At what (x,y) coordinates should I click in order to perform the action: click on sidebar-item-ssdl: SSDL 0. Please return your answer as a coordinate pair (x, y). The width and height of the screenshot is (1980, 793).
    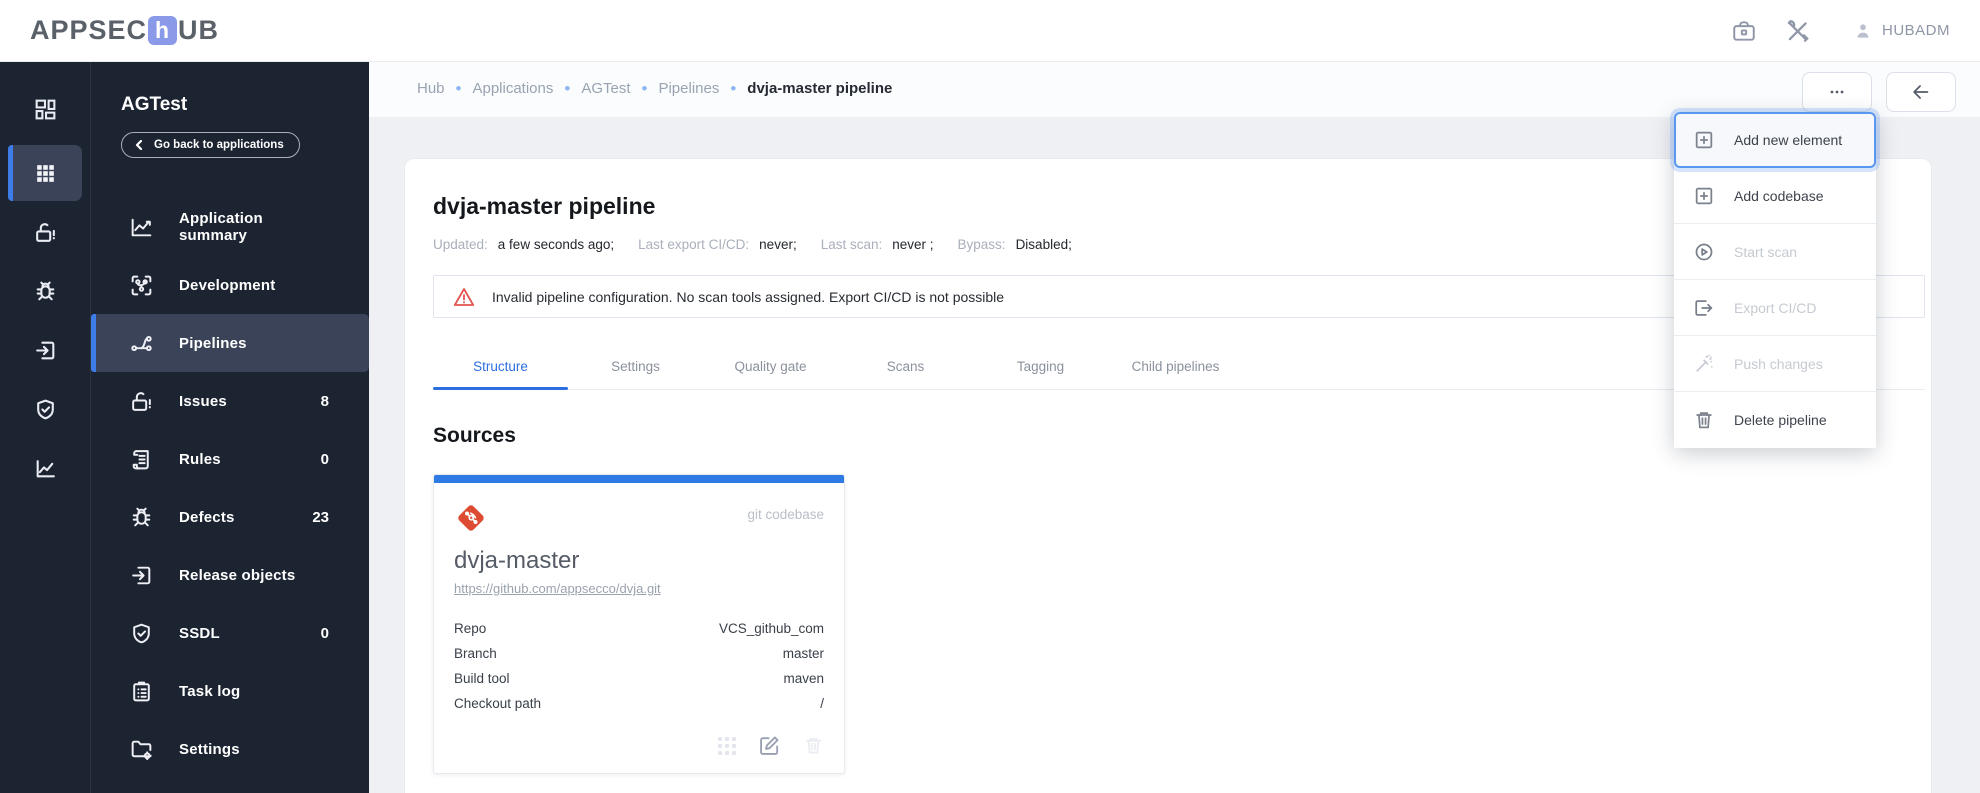
    Looking at the image, I should click on (230, 633).